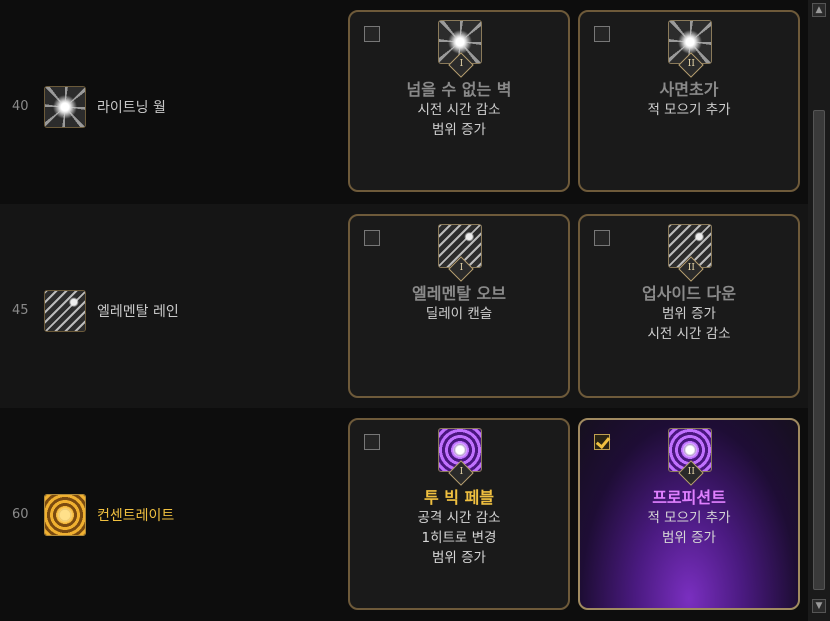  I want to click on option-title: 사면초가, so click(689, 89).